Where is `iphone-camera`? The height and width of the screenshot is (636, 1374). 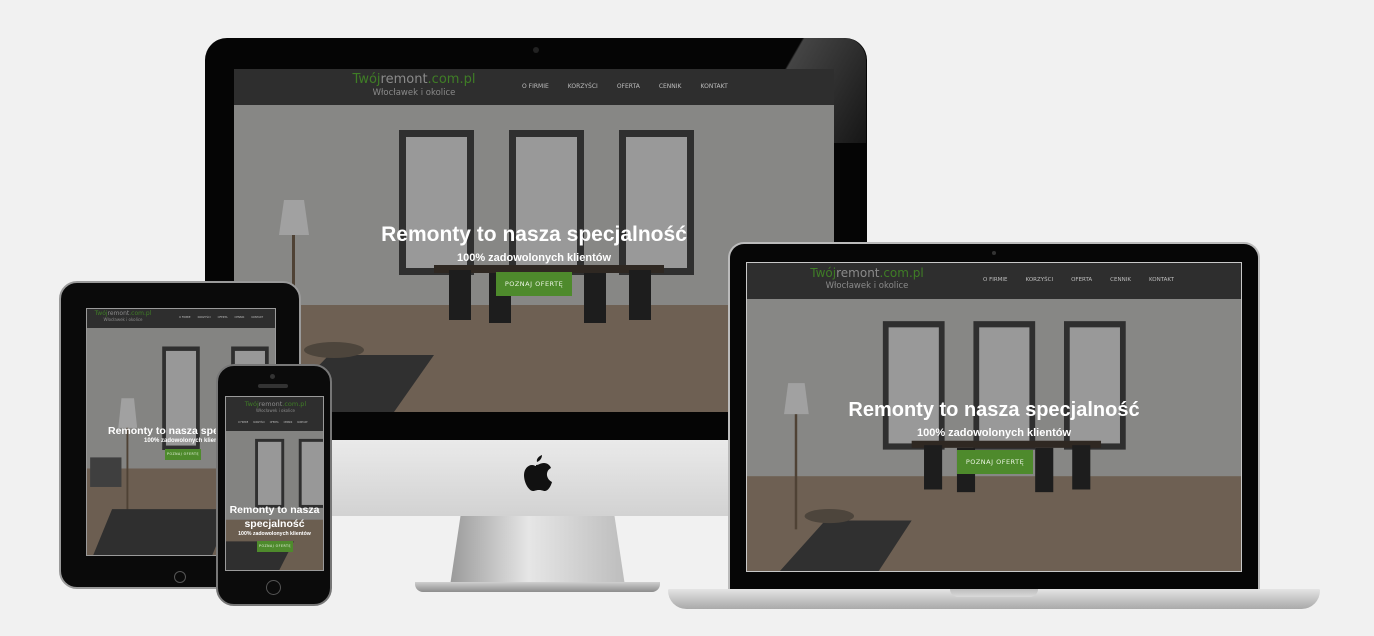
iphone-camera is located at coordinates (272, 376).